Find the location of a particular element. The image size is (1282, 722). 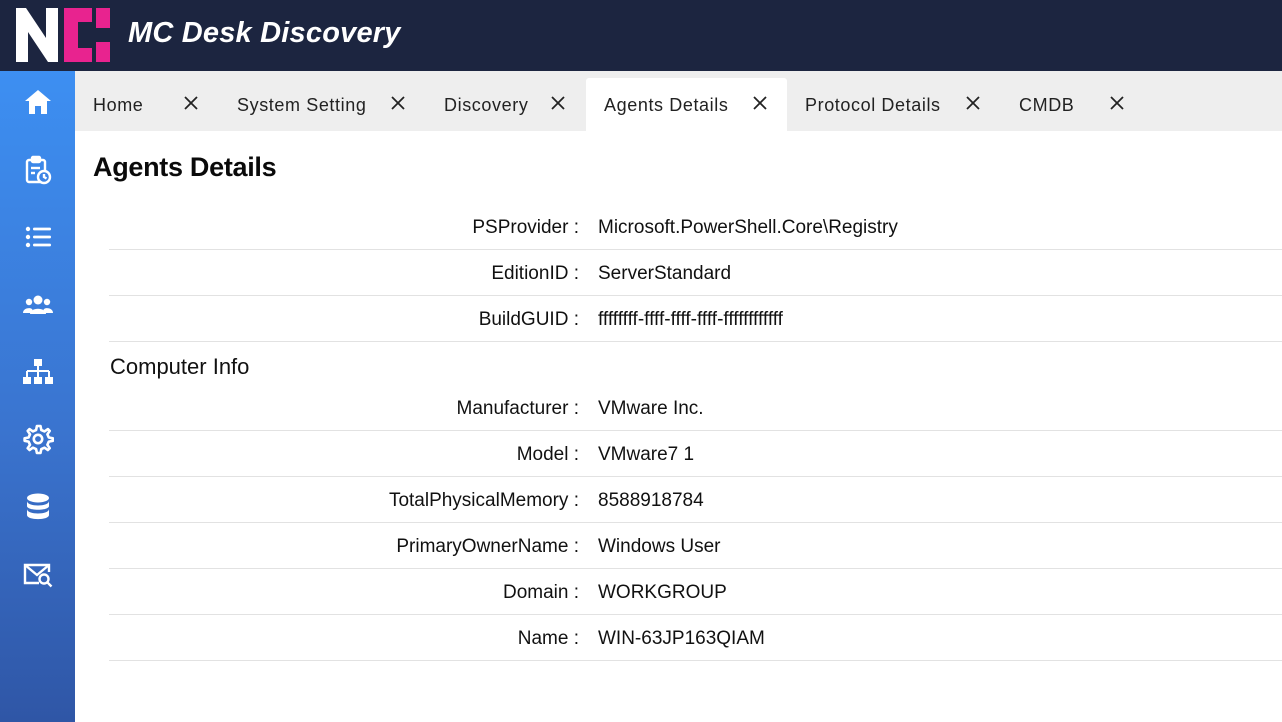

detail-row-primary-owner-name: PrimaryOwnerName : Windows User is located at coordinates (695, 546).